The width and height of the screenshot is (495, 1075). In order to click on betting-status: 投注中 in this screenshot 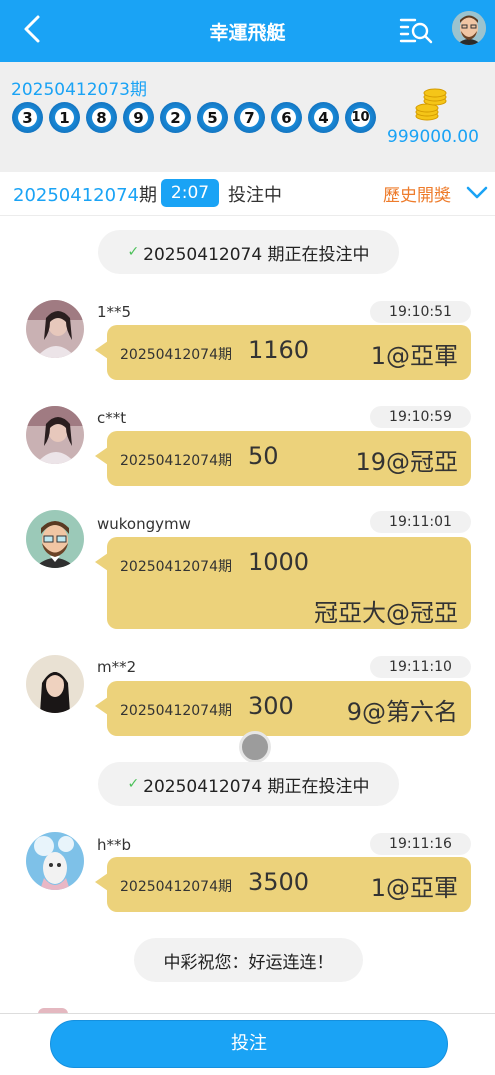, I will do `click(255, 195)`.